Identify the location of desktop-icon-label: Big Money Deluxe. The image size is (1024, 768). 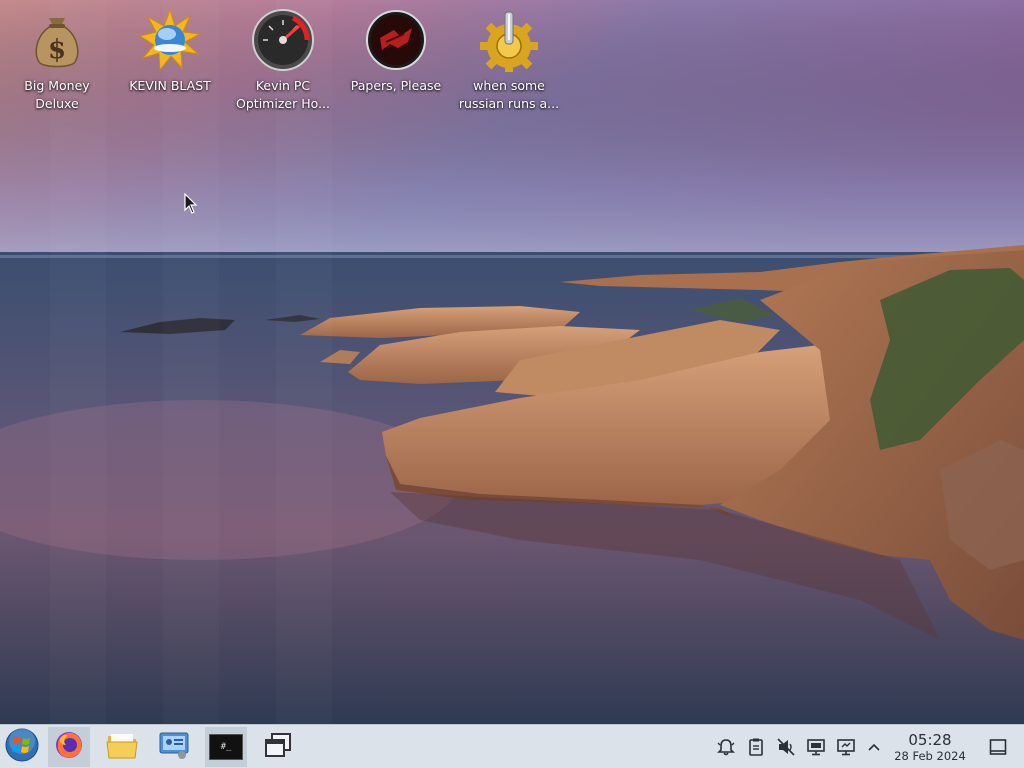
(57, 94).